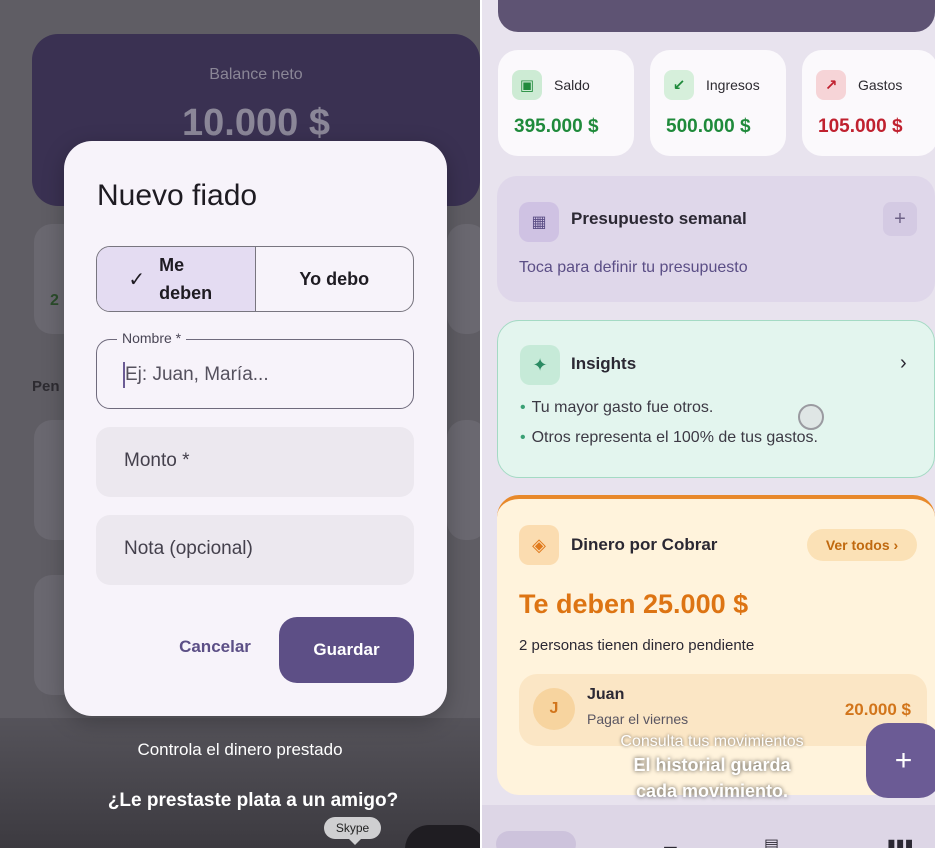  Describe the element at coordinates (903, 363) in the screenshot. I see `chevron-right-icon: ›` at that location.